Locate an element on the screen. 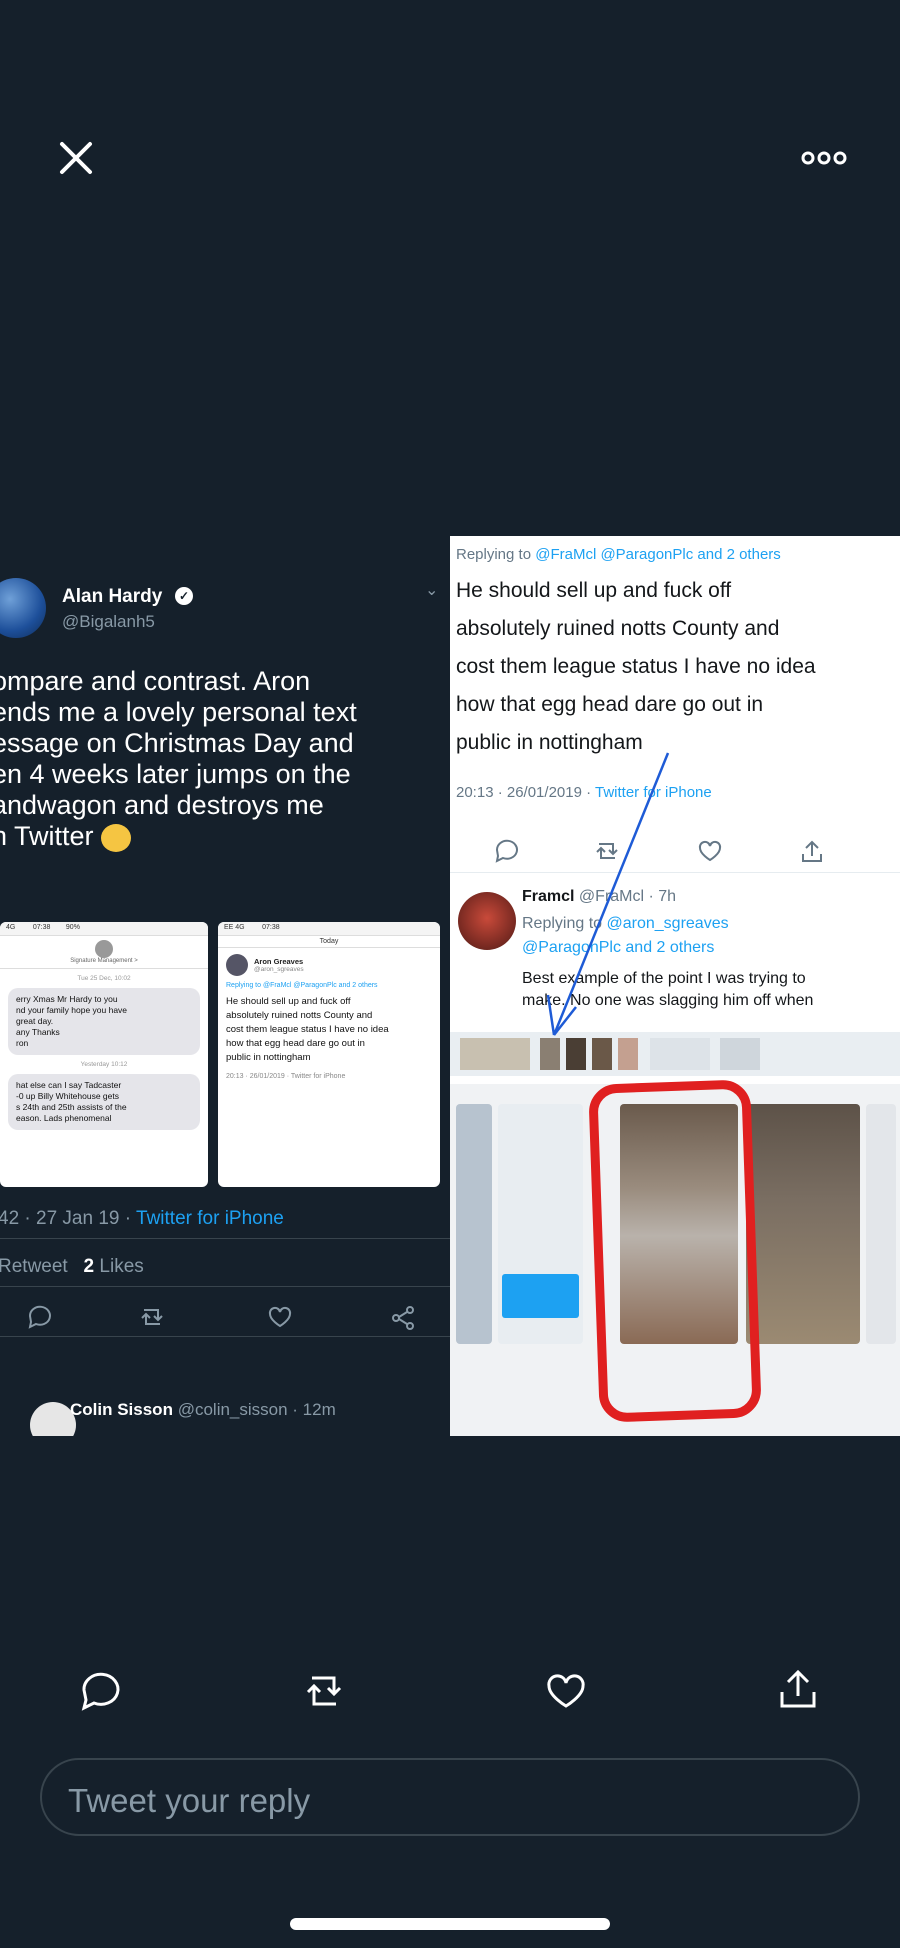  bottom-action-bar is located at coordinates (448, 1690).